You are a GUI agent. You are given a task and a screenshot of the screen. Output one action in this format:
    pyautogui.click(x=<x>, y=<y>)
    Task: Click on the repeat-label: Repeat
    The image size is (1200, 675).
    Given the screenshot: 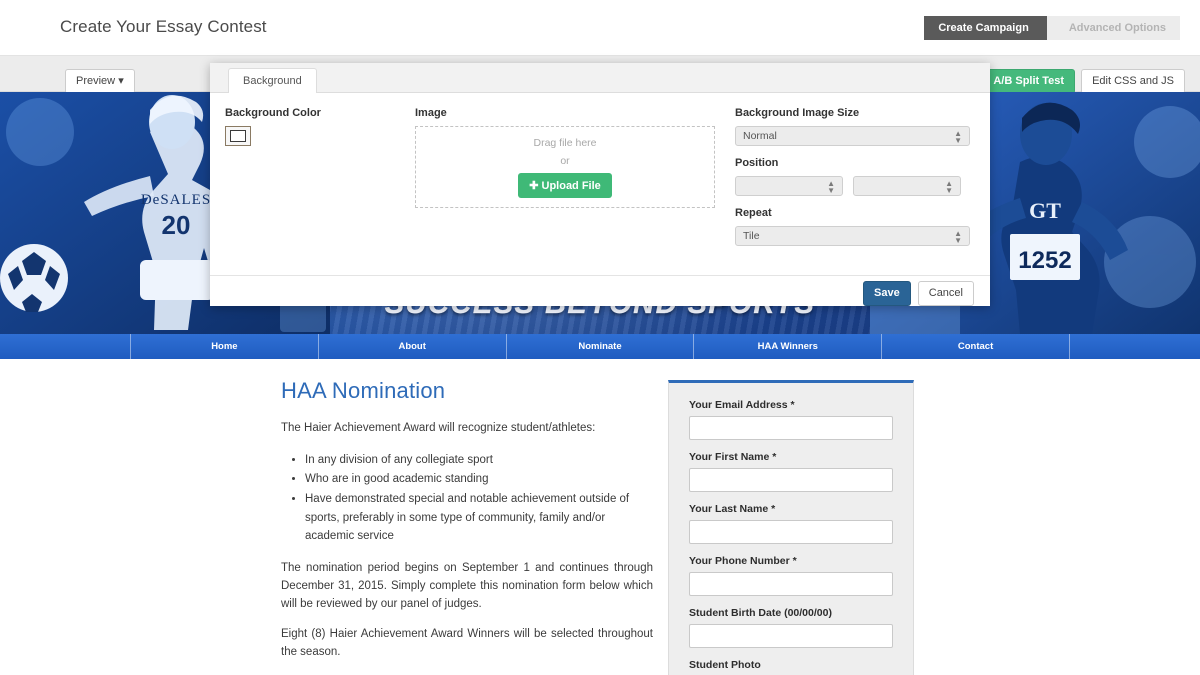 What is the action you would take?
    pyautogui.click(x=753, y=213)
    